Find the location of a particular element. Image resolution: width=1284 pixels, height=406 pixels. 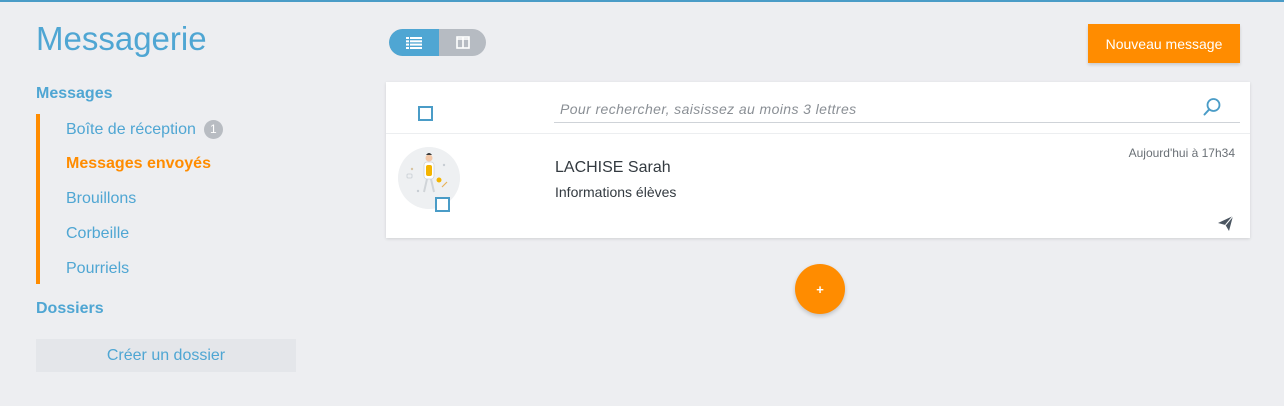

sidebar-item-trash: Corbeille is located at coordinates (97, 234).